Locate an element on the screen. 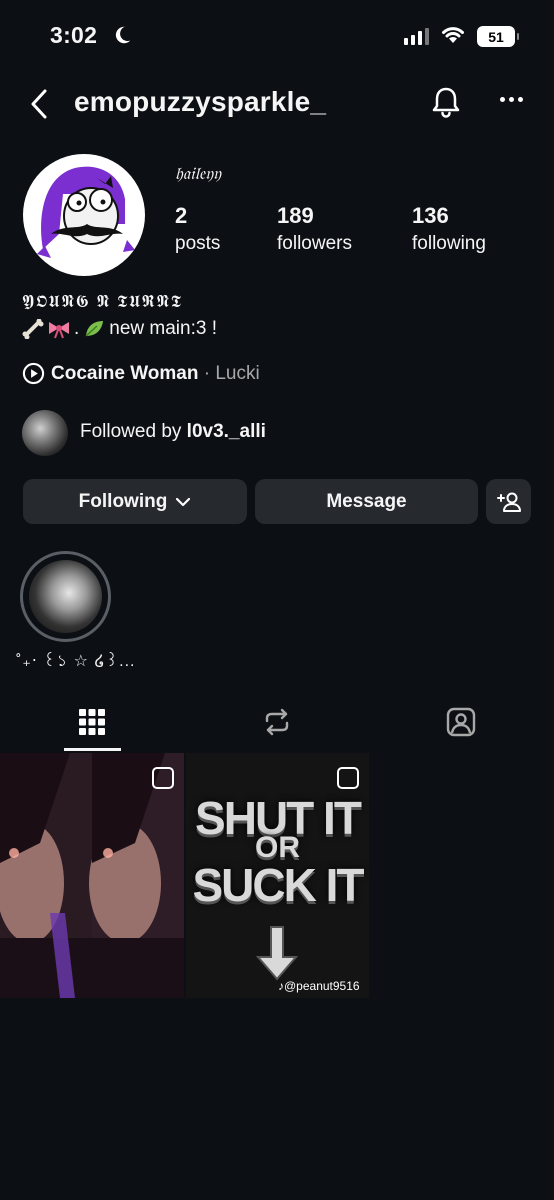 The height and width of the screenshot is (1200, 554). repost-icon is located at coordinates (277, 722).